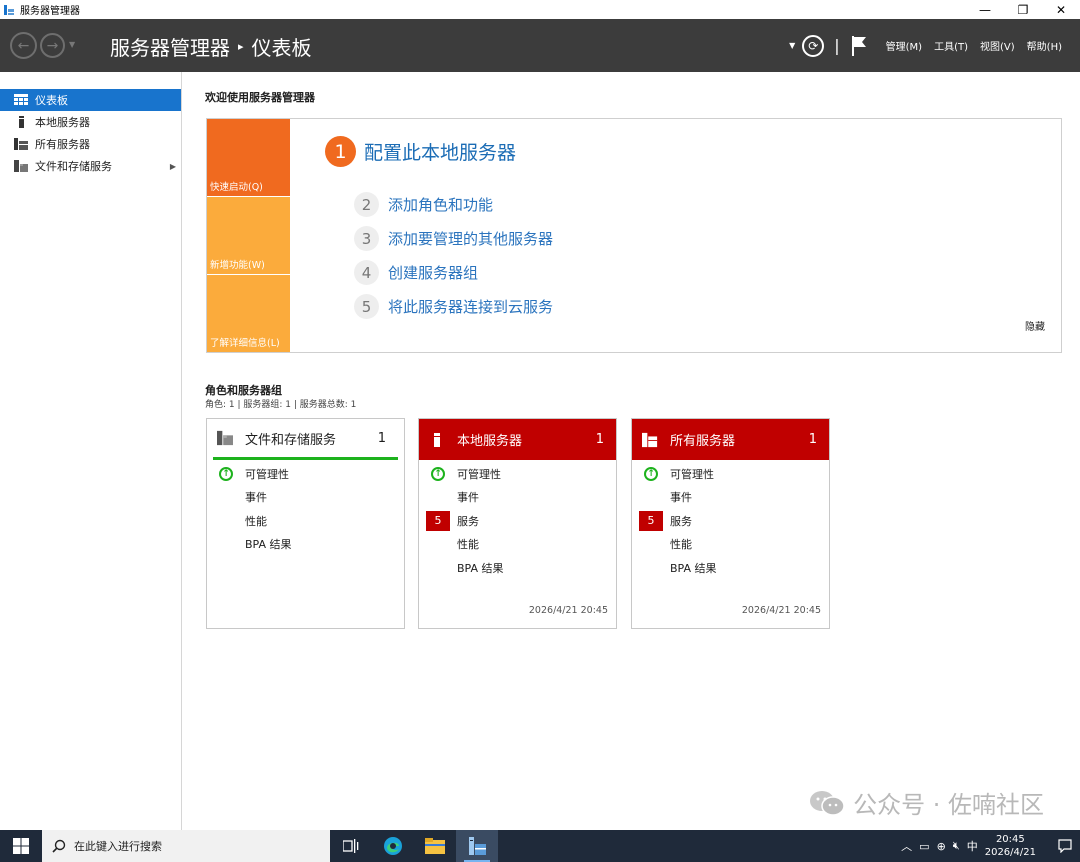  What do you see at coordinates (173, 166) in the screenshot?
I see `expand-arrow-icon: ▶` at bounding box center [173, 166].